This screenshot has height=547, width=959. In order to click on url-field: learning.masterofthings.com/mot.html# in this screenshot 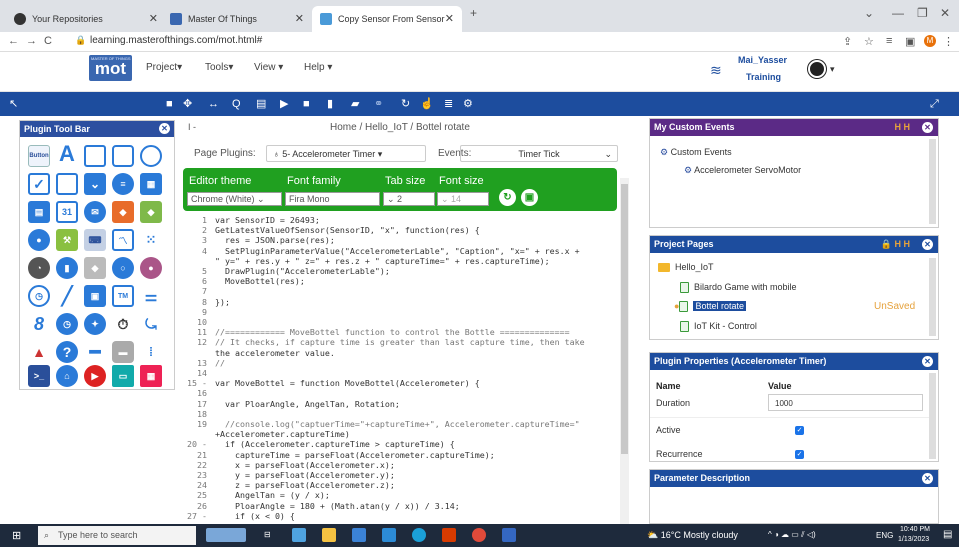, I will do `click(176, 40)`.